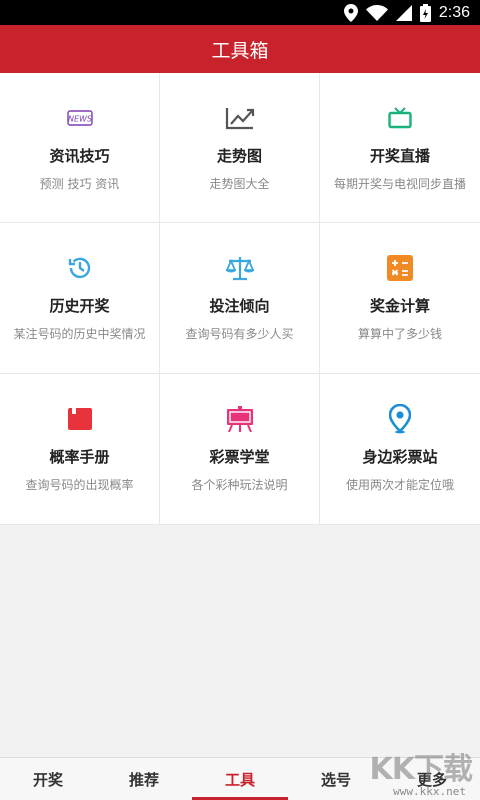  I want to click on tool-desc: 某注号码的历史中奖情况, so click(79, 334).